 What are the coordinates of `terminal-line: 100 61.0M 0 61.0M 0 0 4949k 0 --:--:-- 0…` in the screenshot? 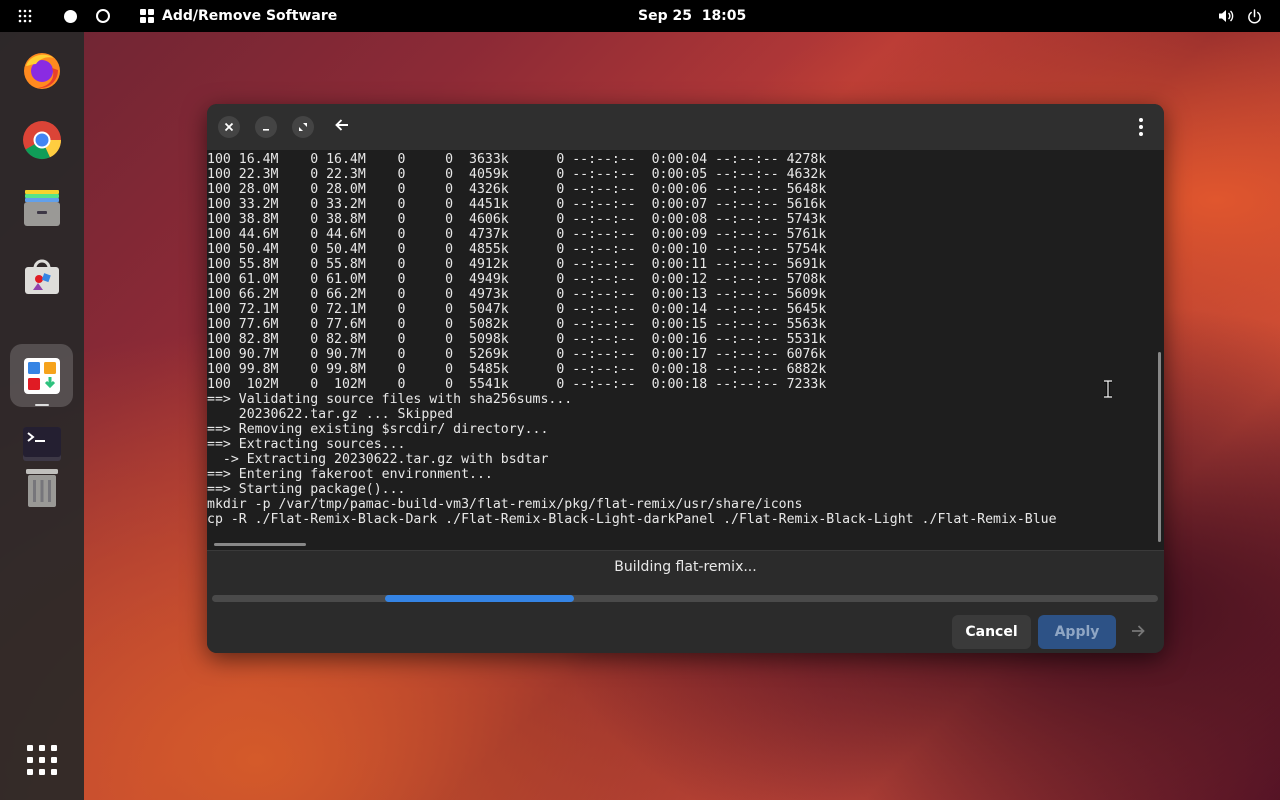 It's located at (517, 279).